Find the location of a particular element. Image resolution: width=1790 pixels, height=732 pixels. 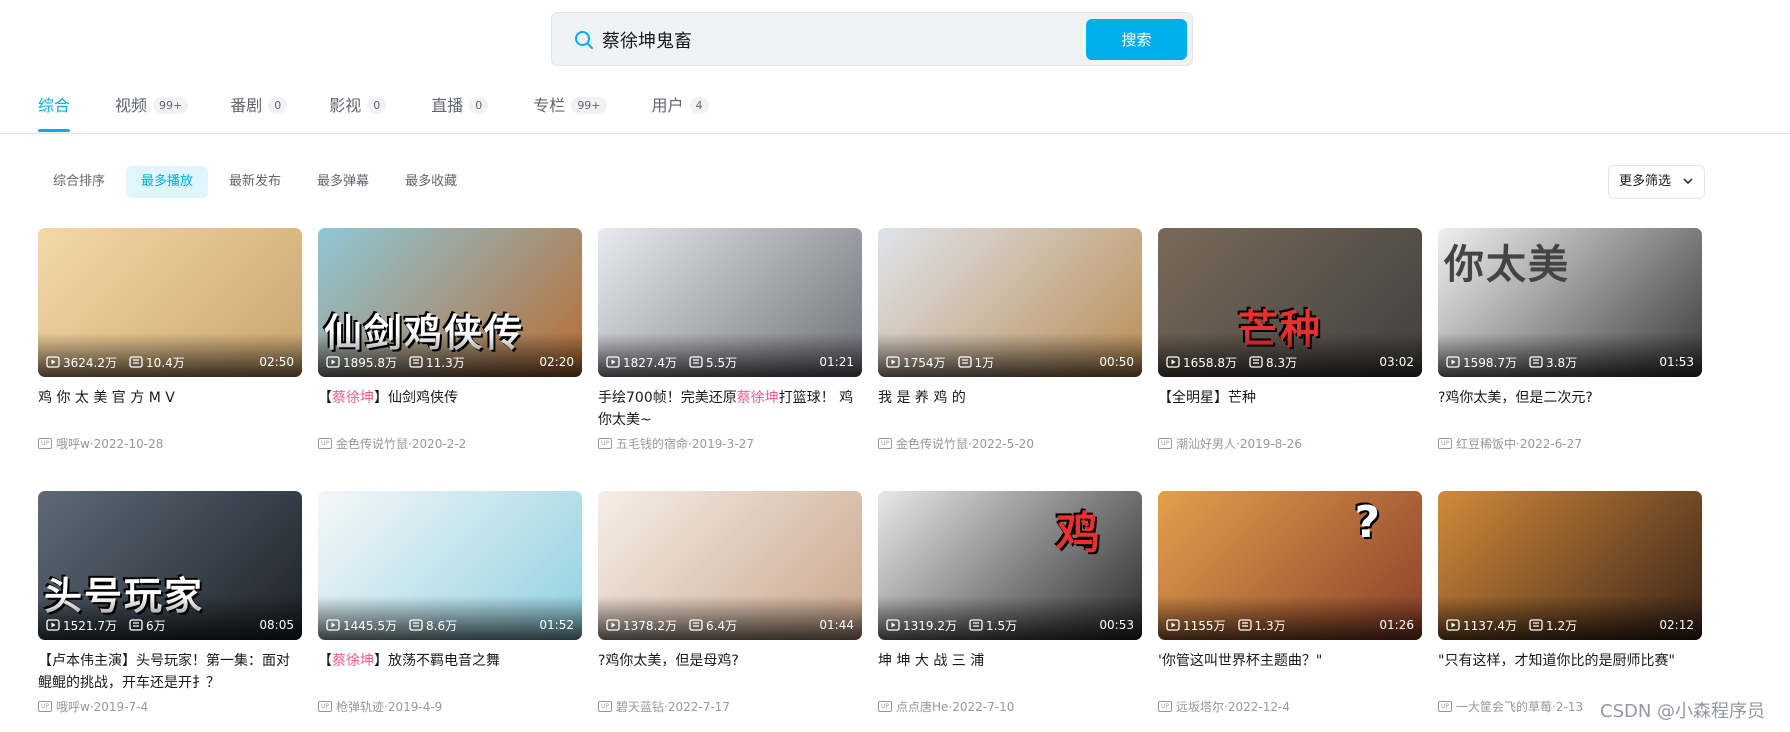

tab-1: 视频 99+ is located at coordinates (152, 113).